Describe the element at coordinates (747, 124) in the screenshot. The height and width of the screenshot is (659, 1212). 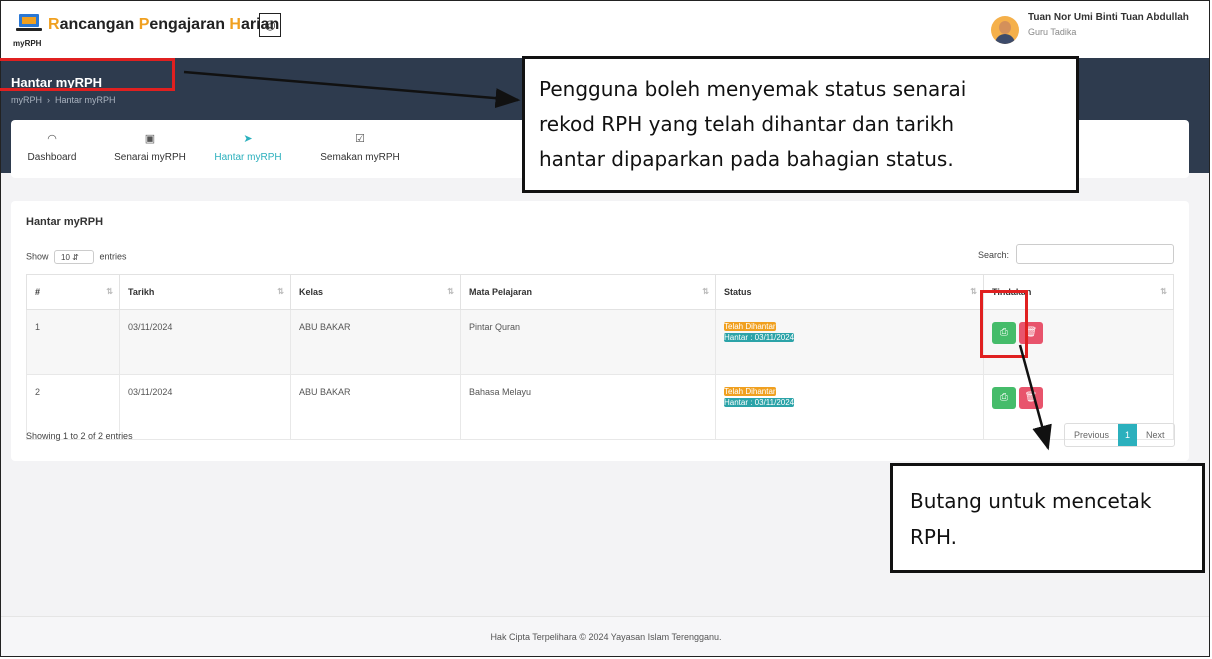
I see `callout-line: rekod RPH yang telah dihantar dan tarikh` at that location.